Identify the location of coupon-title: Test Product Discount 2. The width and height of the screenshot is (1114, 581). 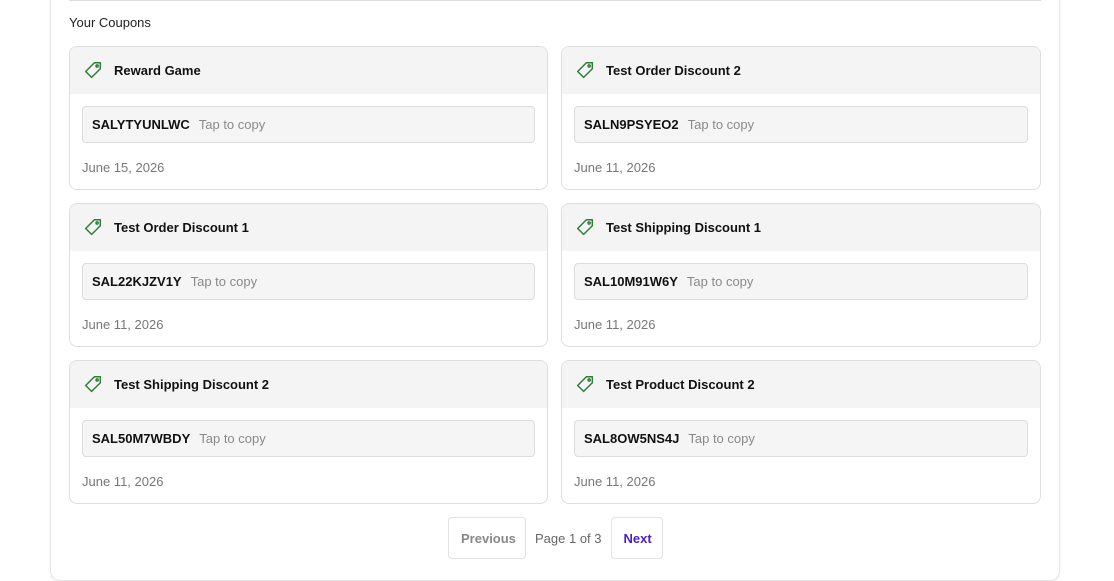
(680, 384).